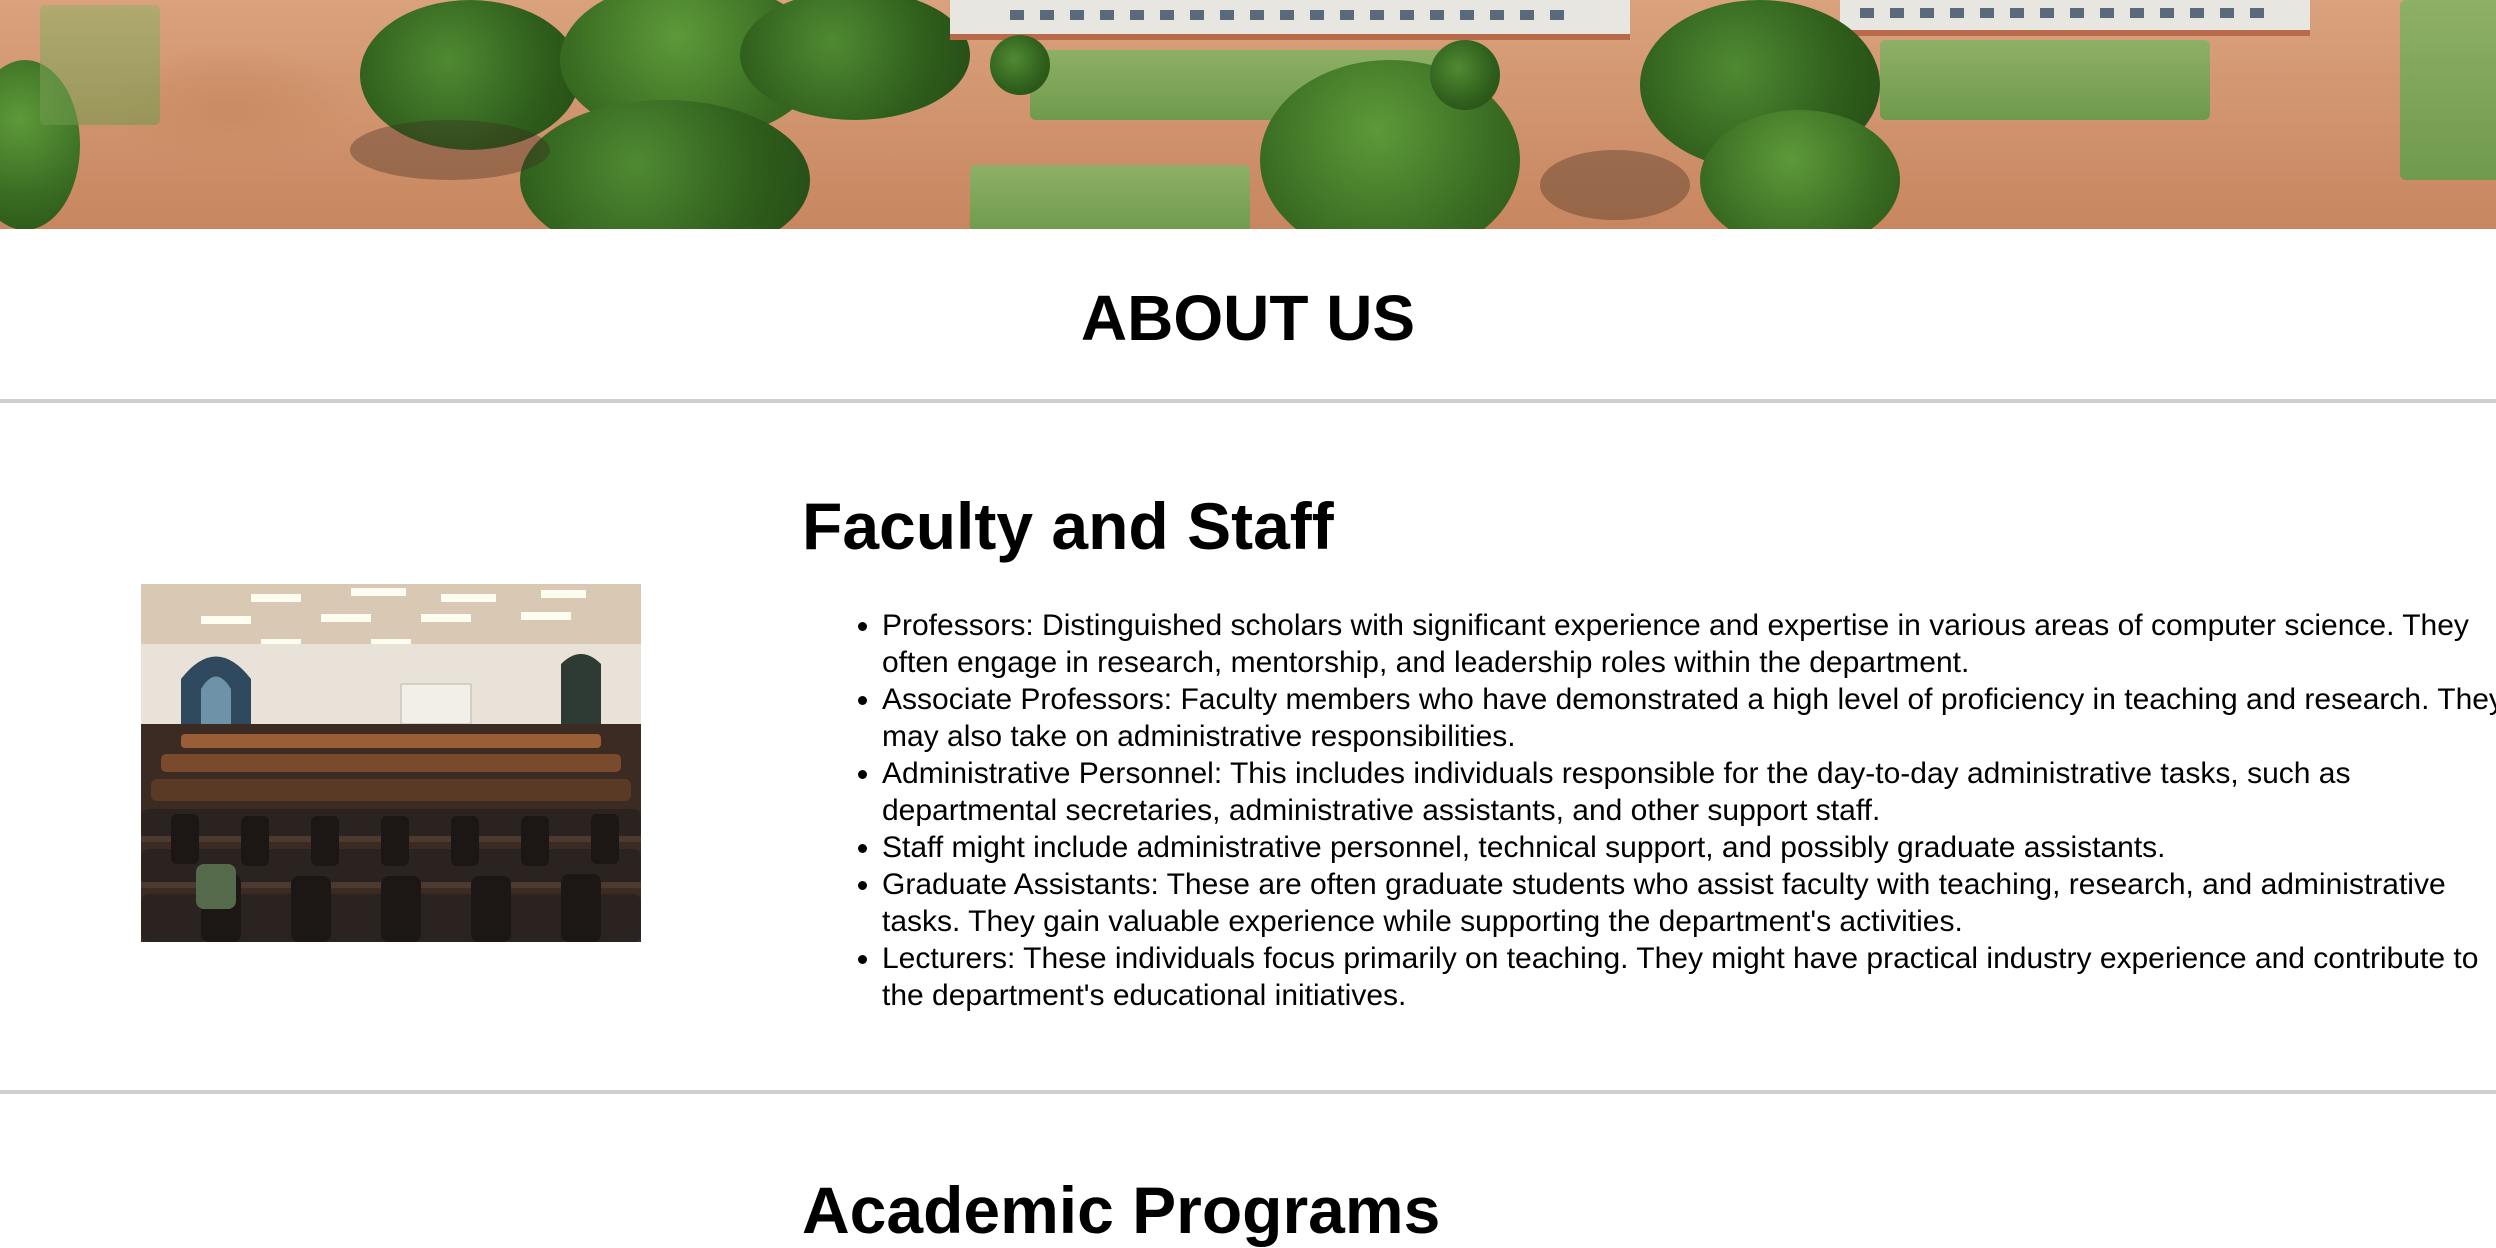 Image resolution: width=2496 pixels, height=1248 pixels. Describe the element at coordinates (1121, 1210) in the screenshot. I see `next-section-heading: Academic Programs` at that location.